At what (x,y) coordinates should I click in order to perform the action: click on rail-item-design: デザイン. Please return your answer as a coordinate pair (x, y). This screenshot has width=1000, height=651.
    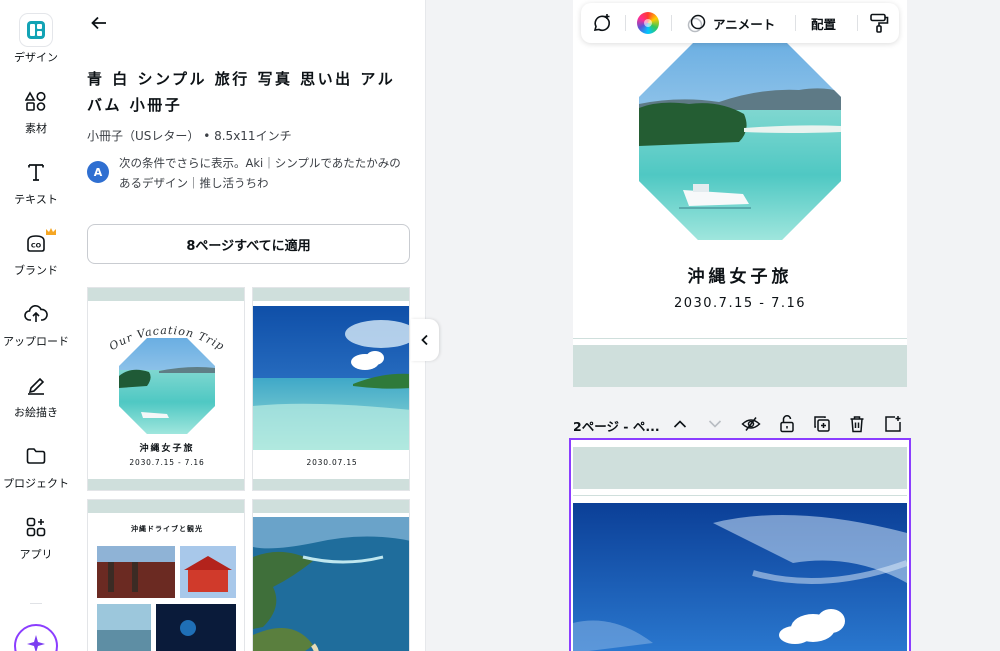
    Looking at the image, I should click on (36, 39).